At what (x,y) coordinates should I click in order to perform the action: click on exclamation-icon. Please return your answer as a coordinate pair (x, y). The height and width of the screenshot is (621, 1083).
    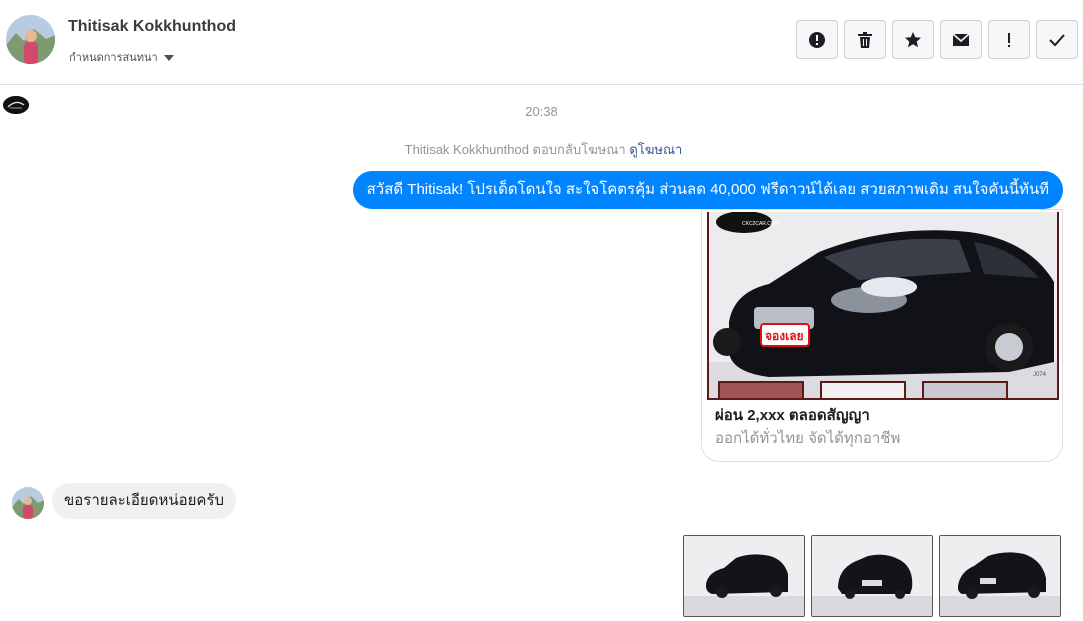
    Looking at the image, I should click on (1009, 39).